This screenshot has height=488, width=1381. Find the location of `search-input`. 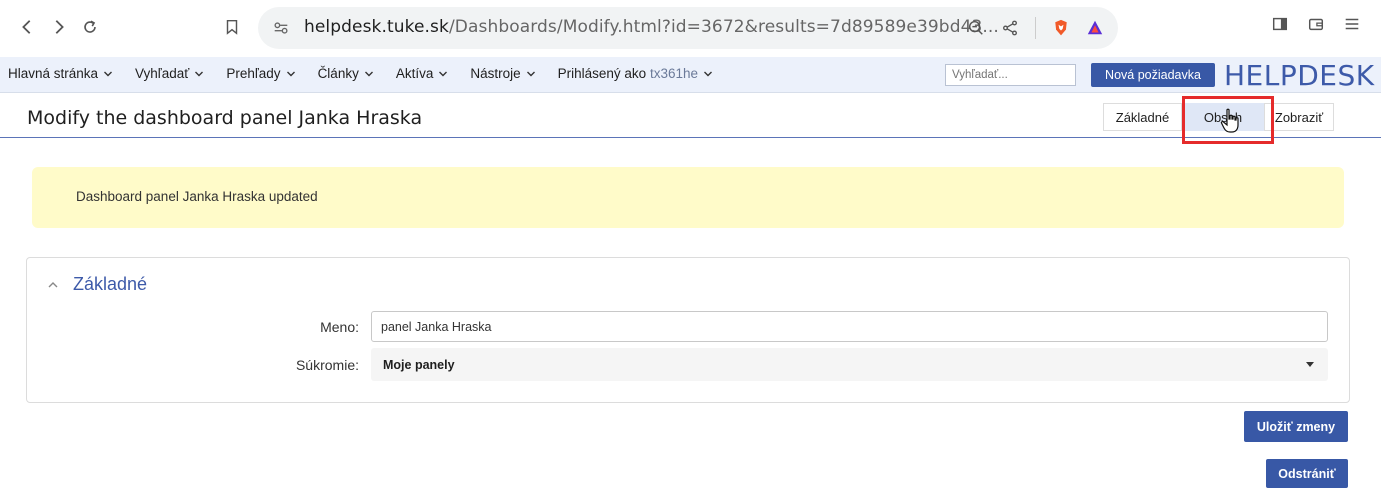

search-input is located at coordinates (1010, 75).